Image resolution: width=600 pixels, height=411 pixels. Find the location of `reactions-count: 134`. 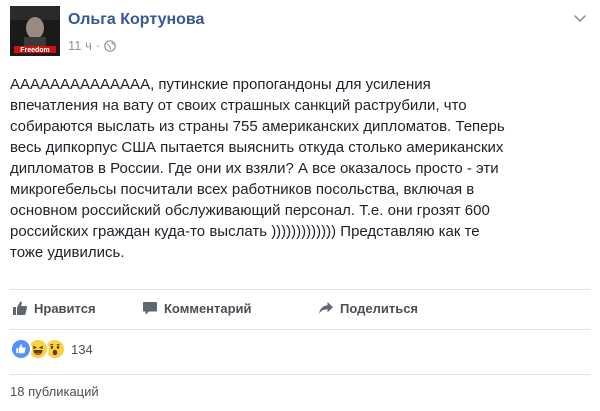

reactions-count: 134 is located at coordinates (82, 349).